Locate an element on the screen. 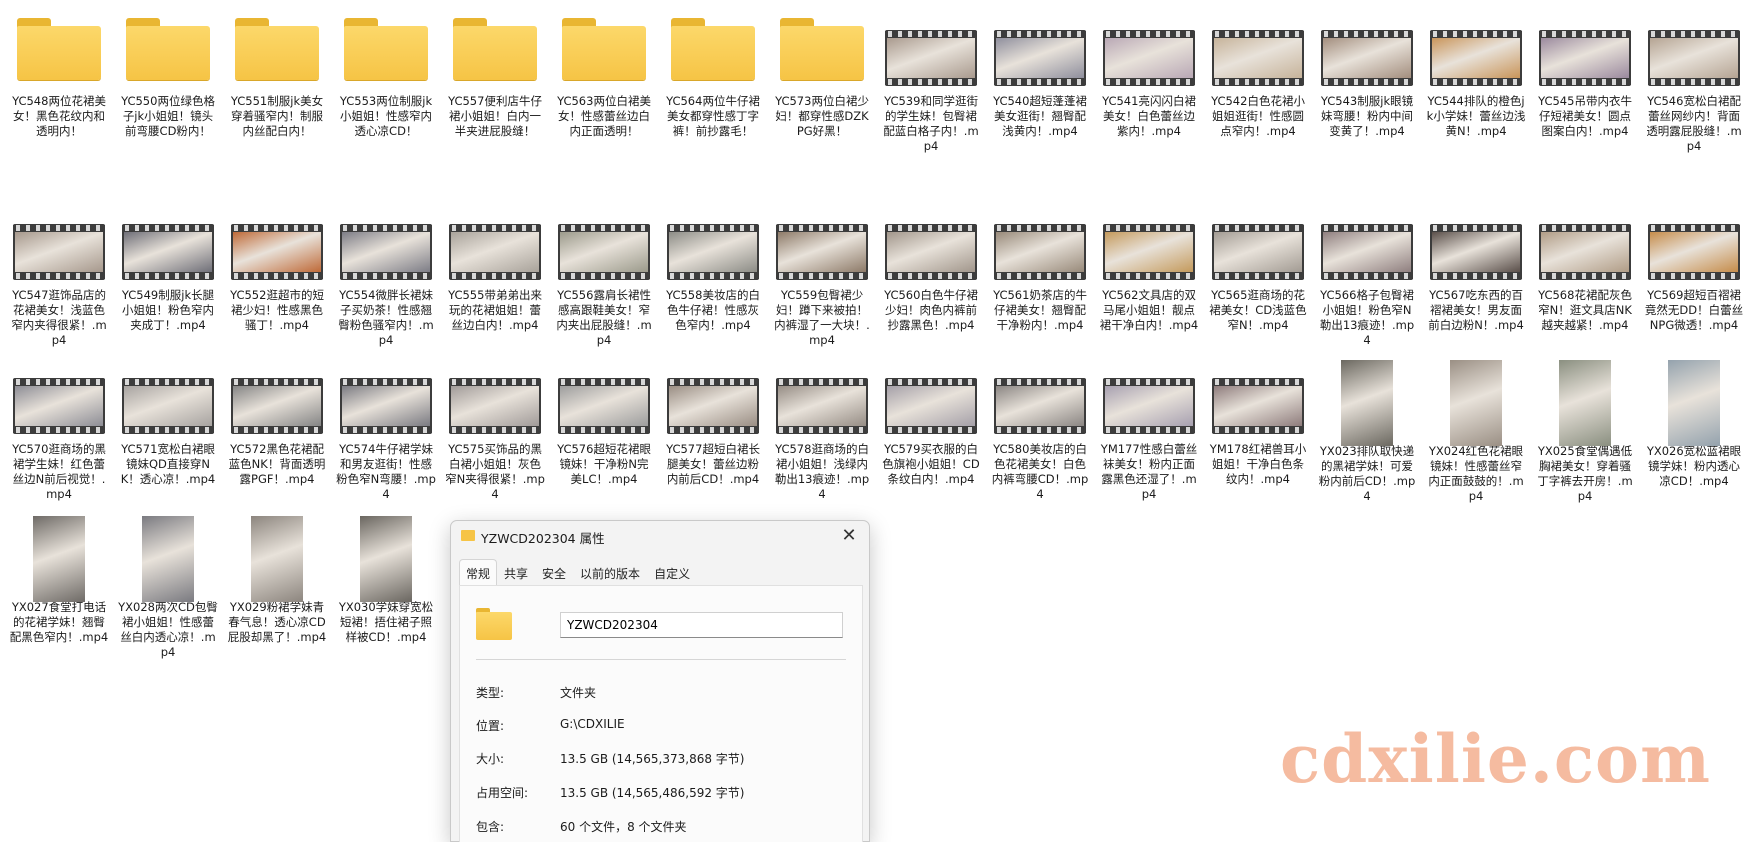  folder-name-input is located at coordinates (701, 625).